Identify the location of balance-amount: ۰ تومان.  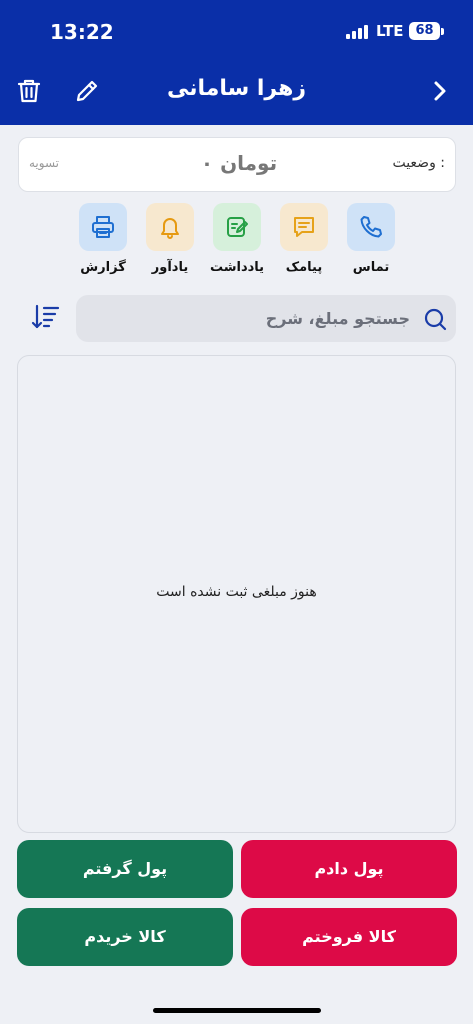
(239, 163).